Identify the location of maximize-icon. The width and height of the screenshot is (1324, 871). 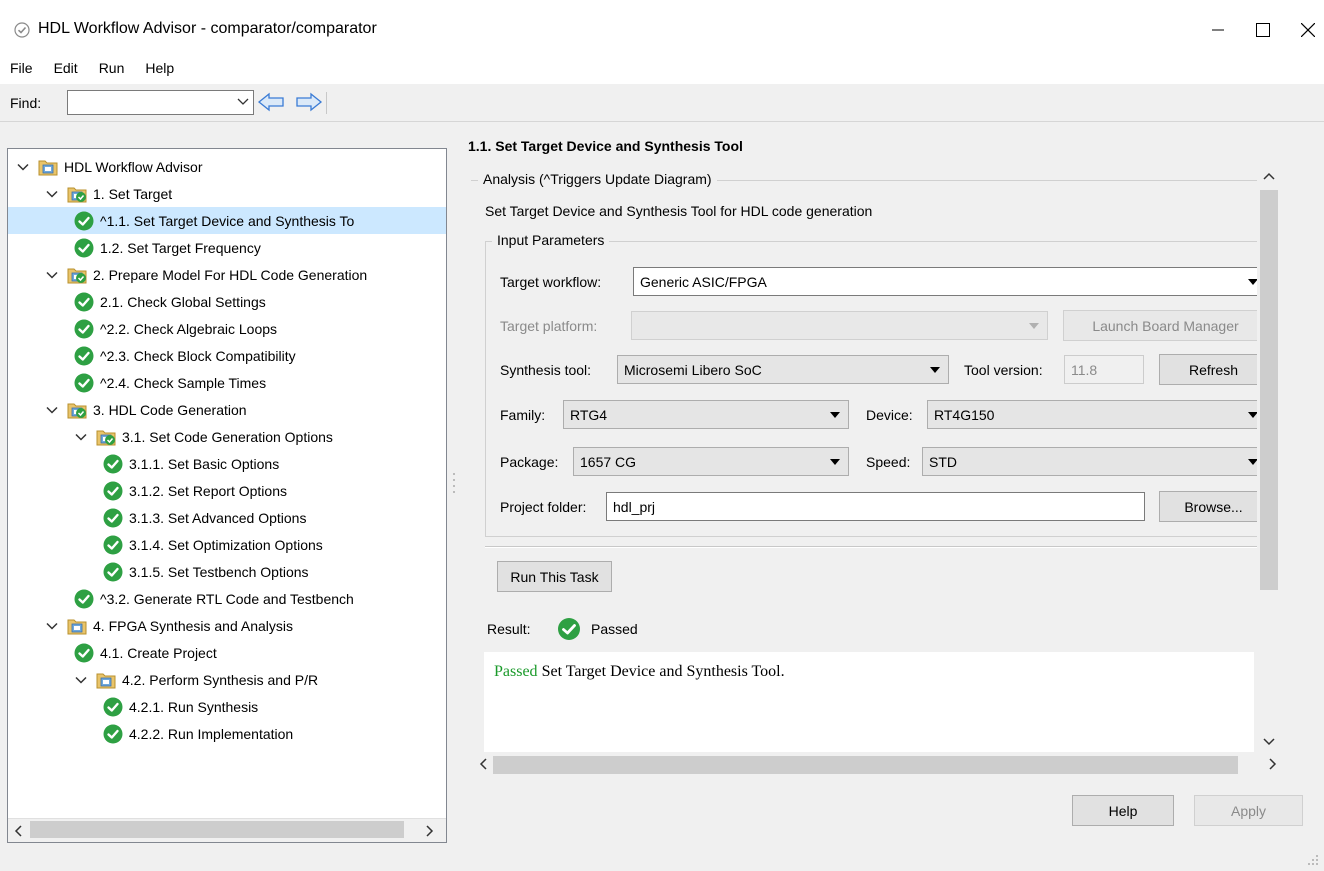
(1263, 30).